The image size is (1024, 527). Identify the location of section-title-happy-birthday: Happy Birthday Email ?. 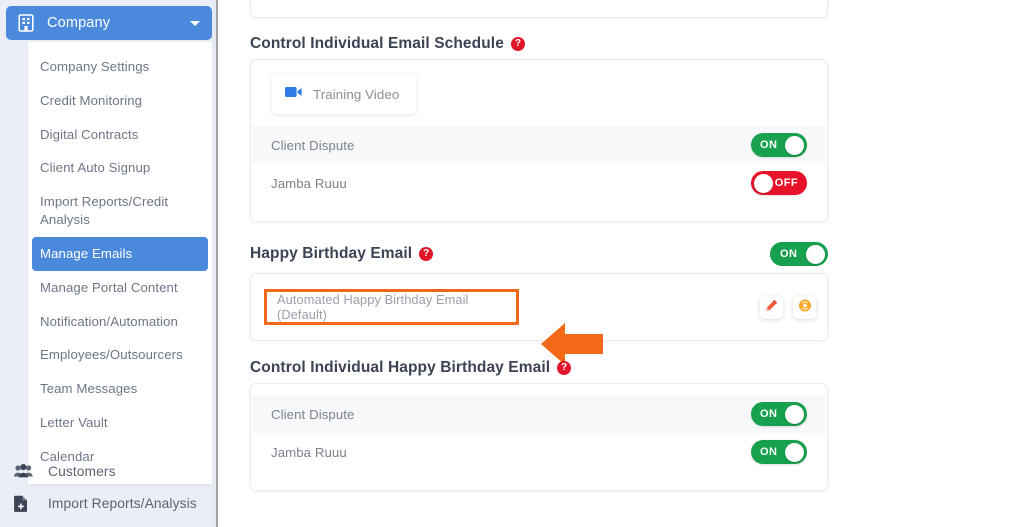
(342, 254).